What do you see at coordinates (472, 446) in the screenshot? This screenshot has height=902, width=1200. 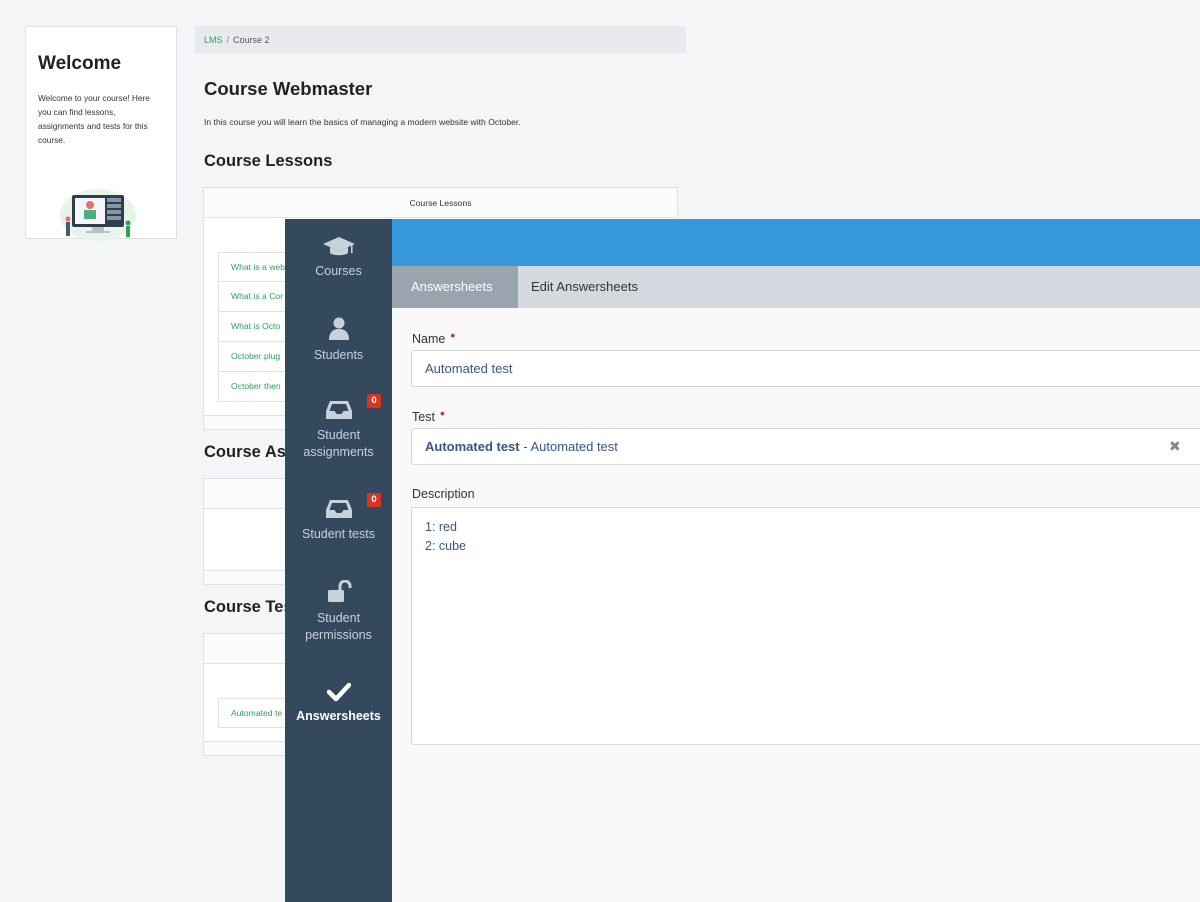 I see `test-select-value-primary: Automated test` at bounding box center [472, 446].